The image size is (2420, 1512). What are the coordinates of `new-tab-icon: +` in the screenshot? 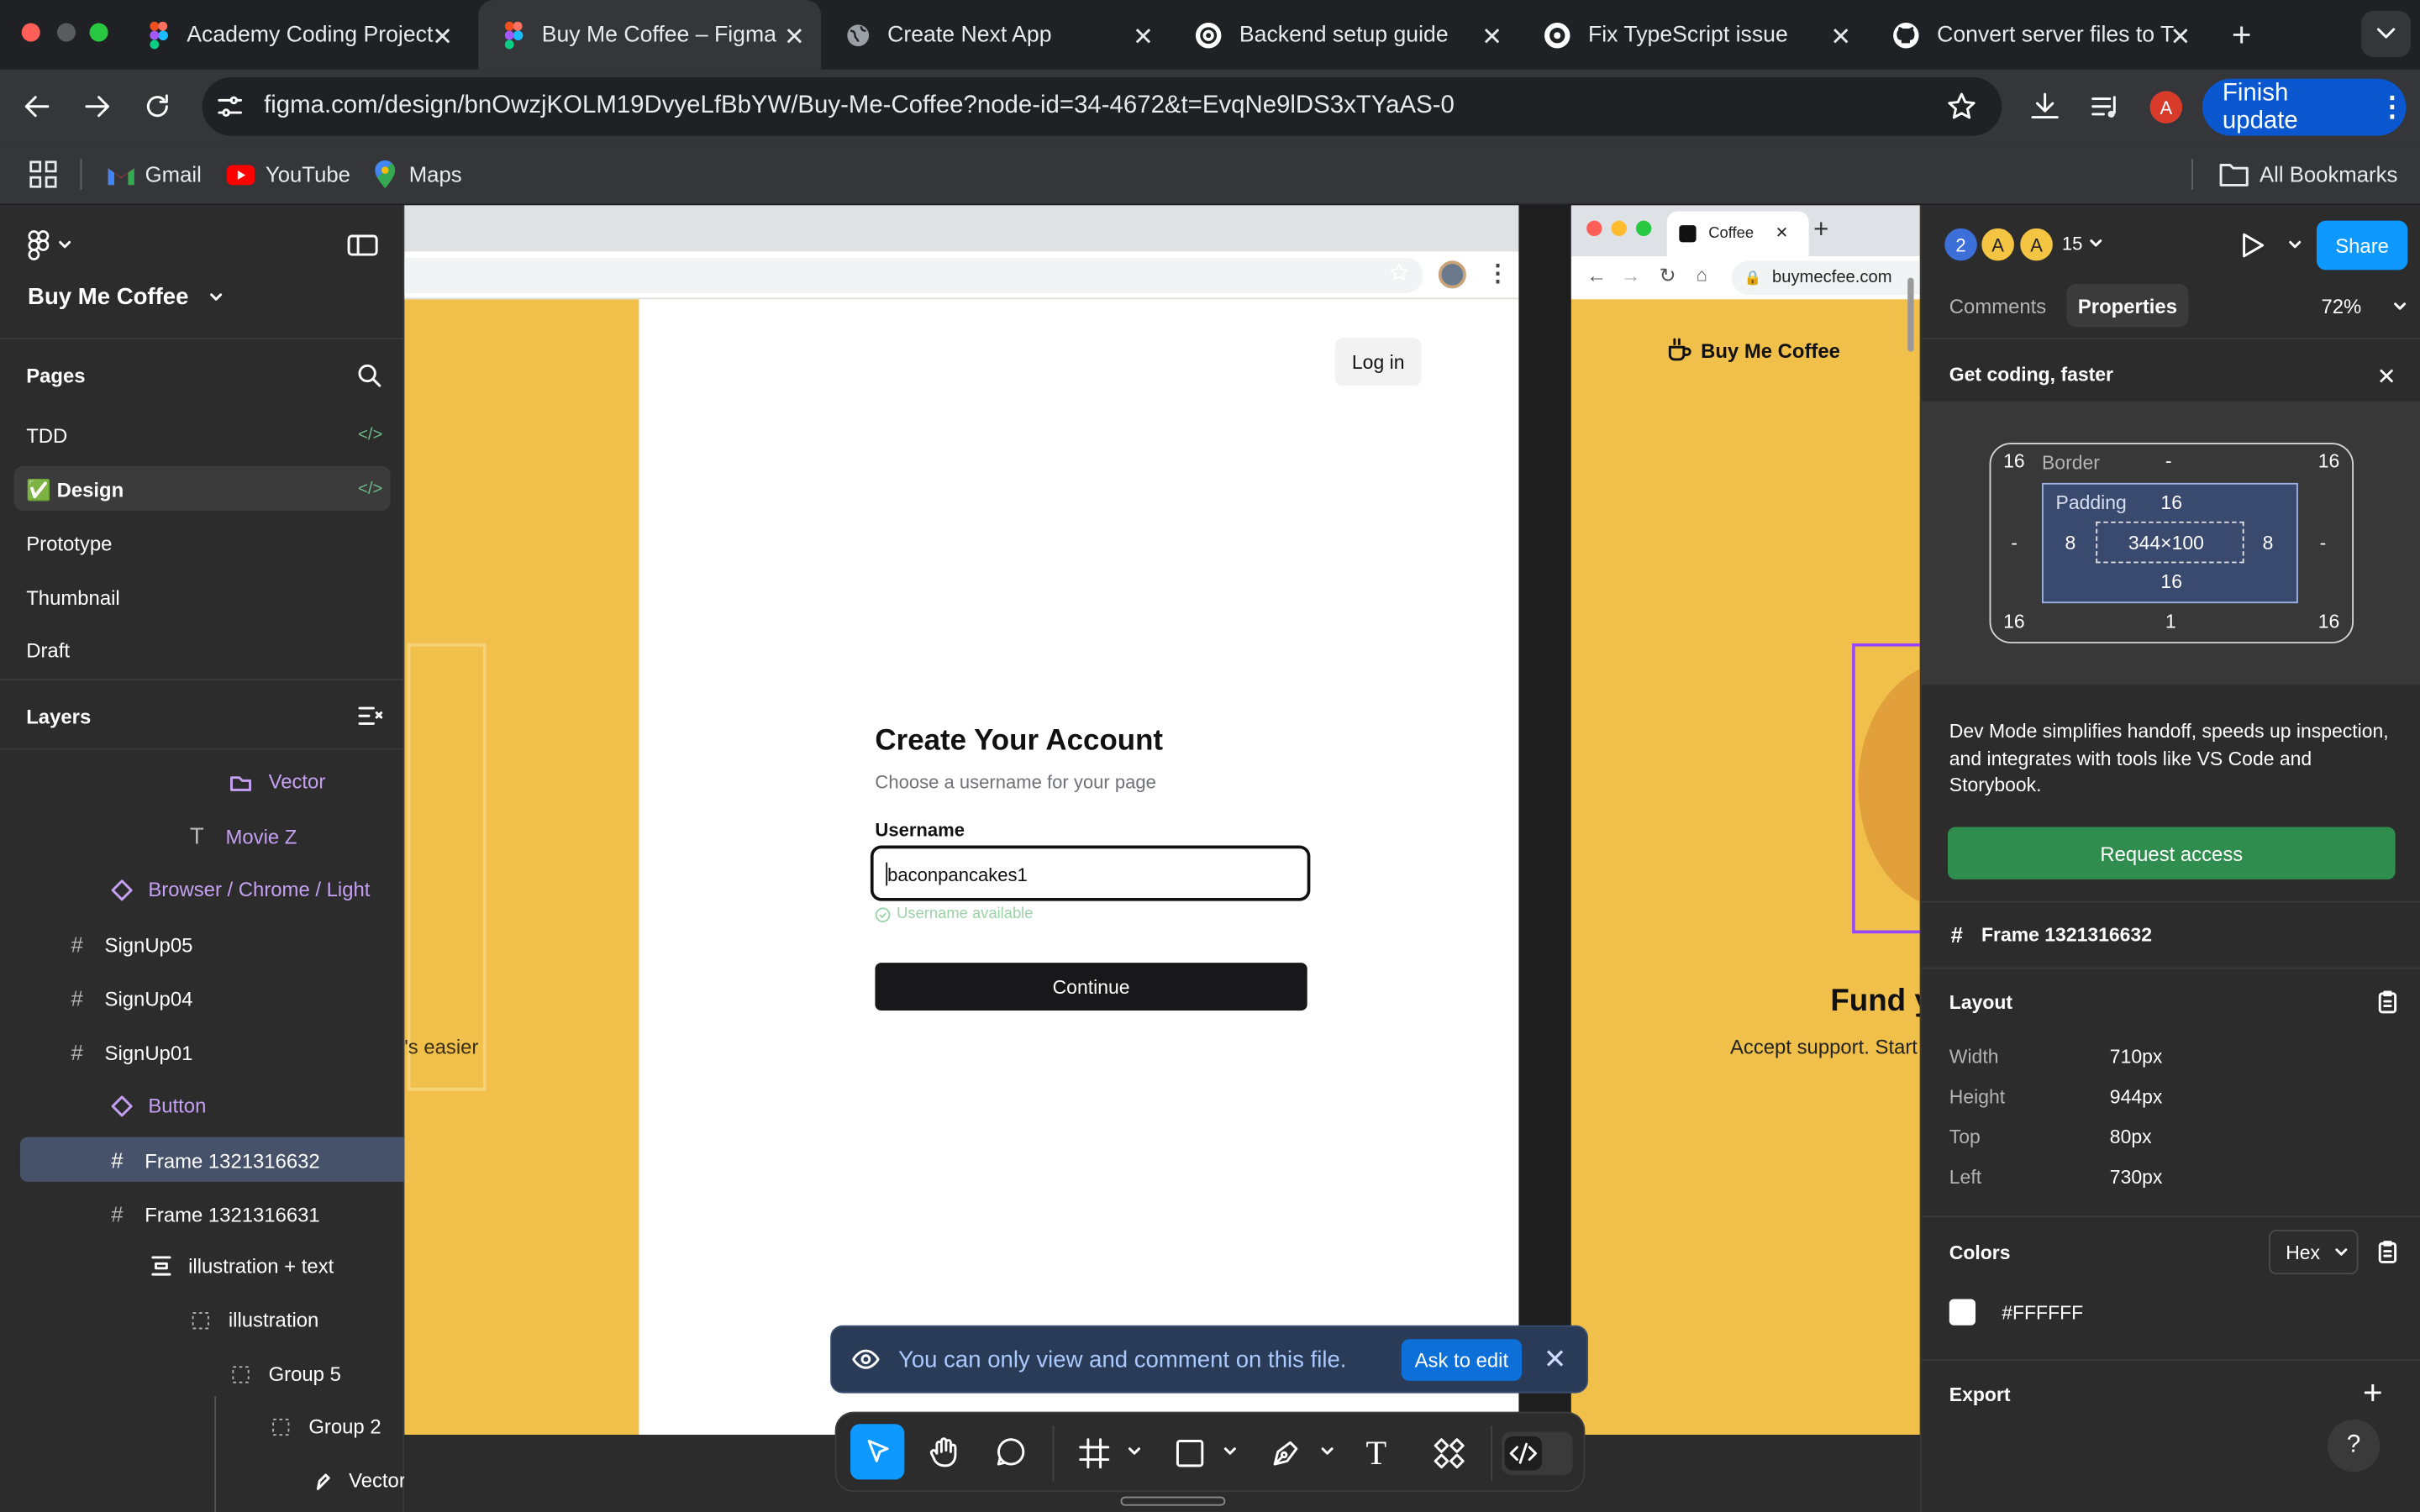 It's located at (2242, 35).